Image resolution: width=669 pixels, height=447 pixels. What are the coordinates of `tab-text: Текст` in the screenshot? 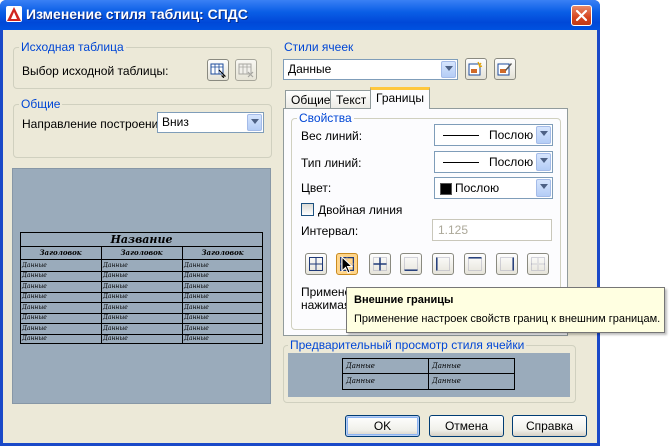 It's located at (351, 99).